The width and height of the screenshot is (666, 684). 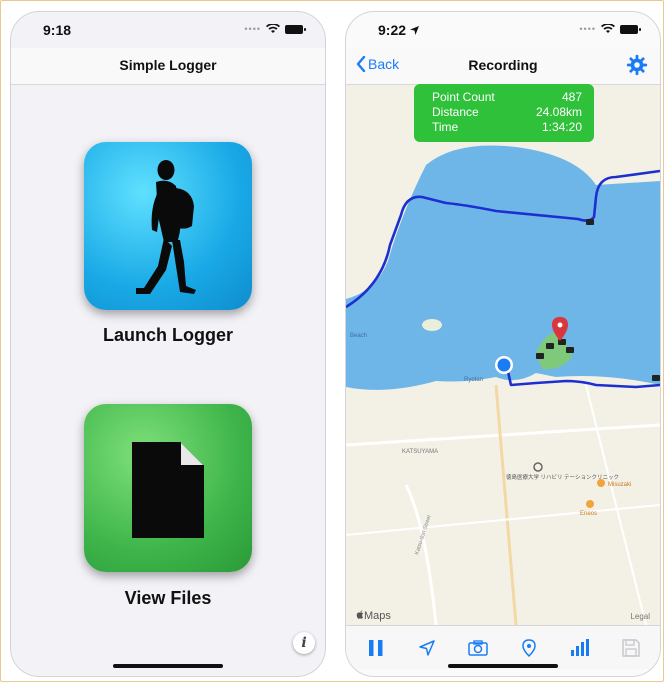 What do you see at coordinates (588, 514) in the screenshot?
I see `map-label-eneos: Eneos` at bounding box center [588, 514].